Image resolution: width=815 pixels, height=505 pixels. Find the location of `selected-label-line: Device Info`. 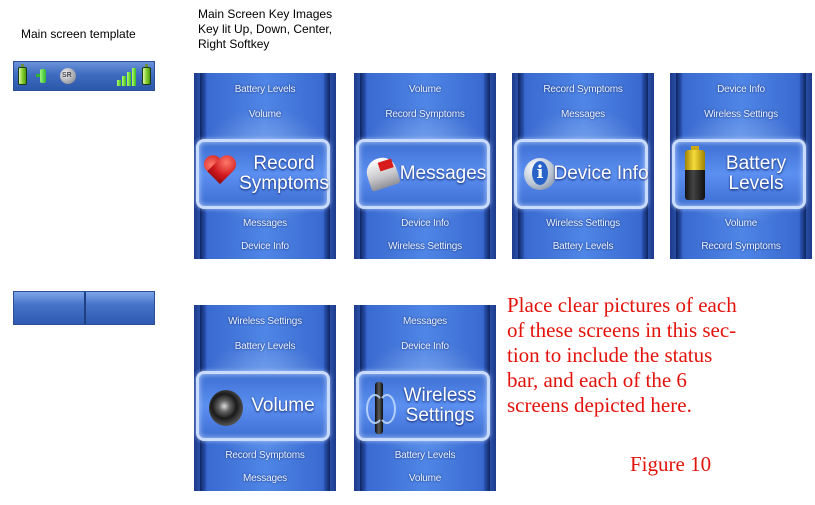

selected-label-line: Device Info is located at coordinates (601, 173).